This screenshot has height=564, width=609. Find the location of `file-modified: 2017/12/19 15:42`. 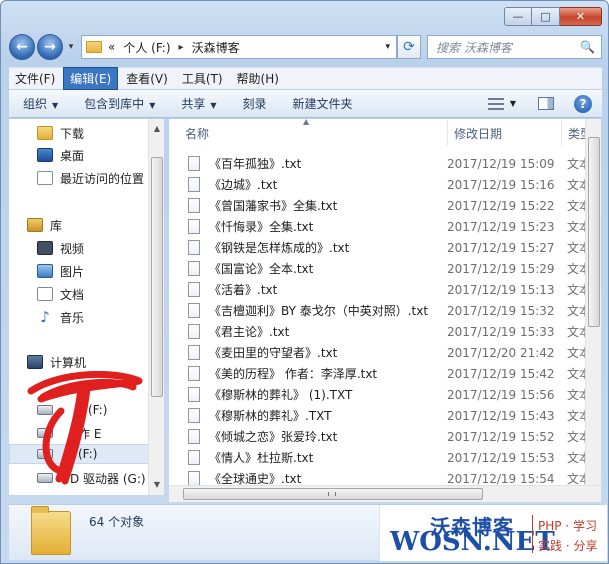

file-modified: 2017/12/19 15:42 is located at coordinates (501, 373).